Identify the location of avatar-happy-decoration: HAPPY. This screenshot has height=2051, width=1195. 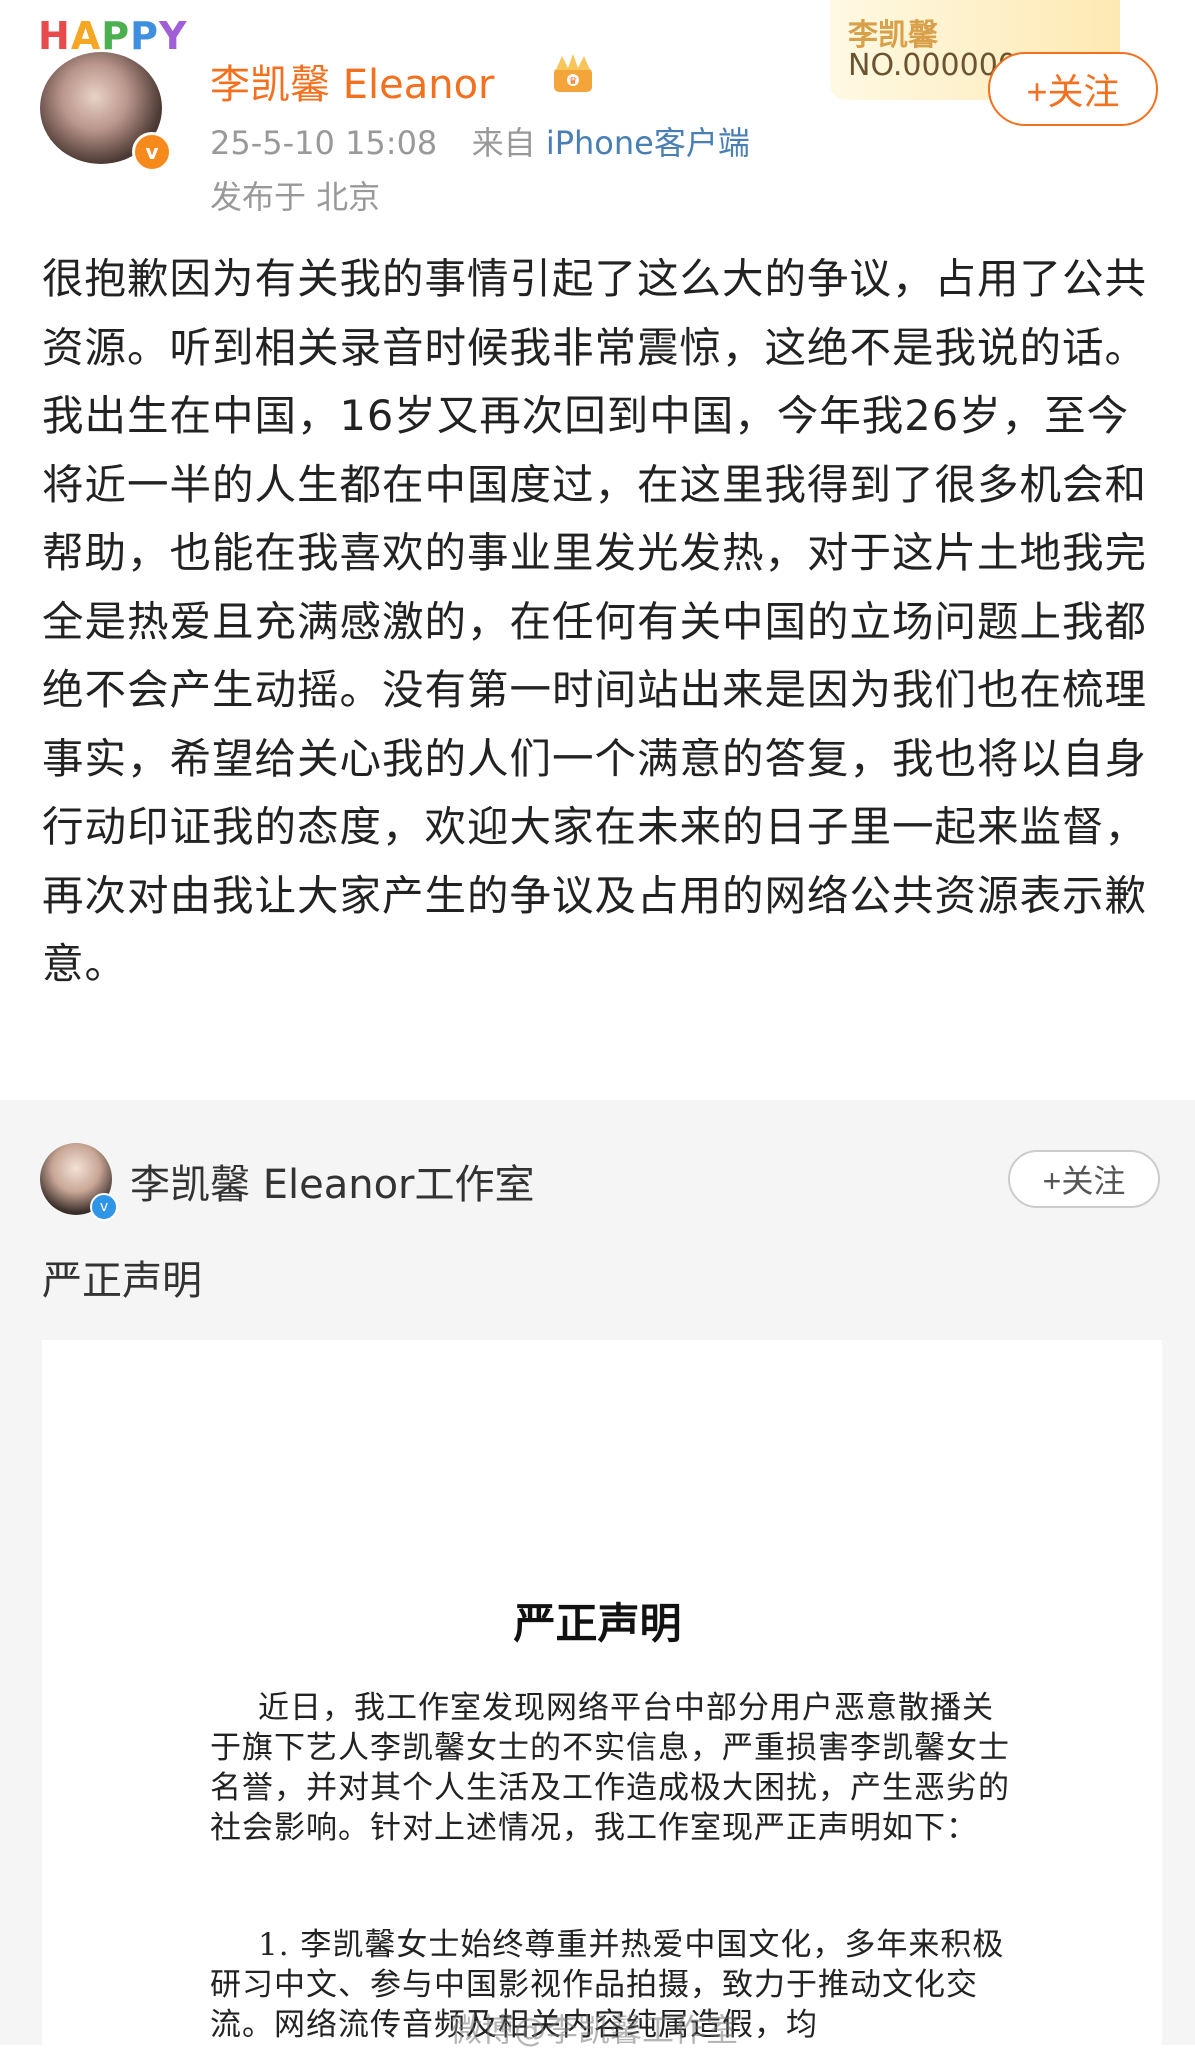
(113, 36).